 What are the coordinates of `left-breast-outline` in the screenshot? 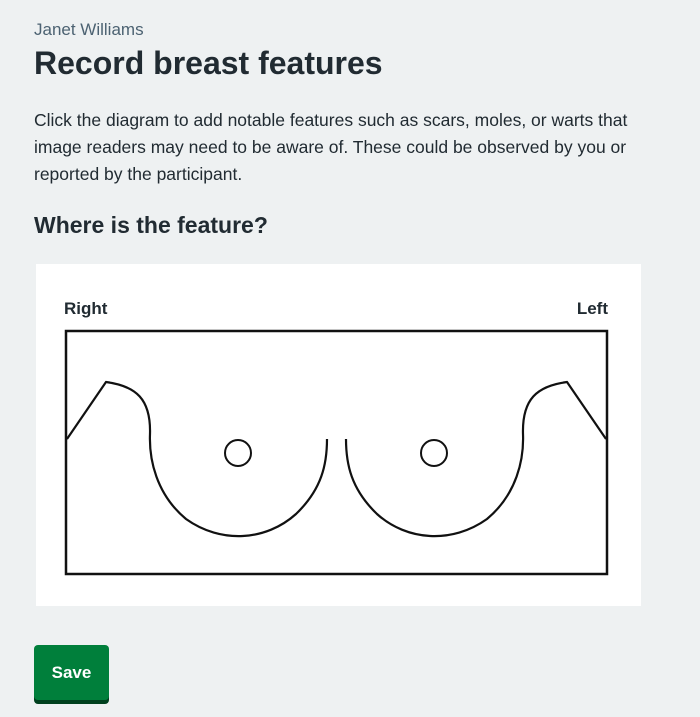 It's located at (475, 459).